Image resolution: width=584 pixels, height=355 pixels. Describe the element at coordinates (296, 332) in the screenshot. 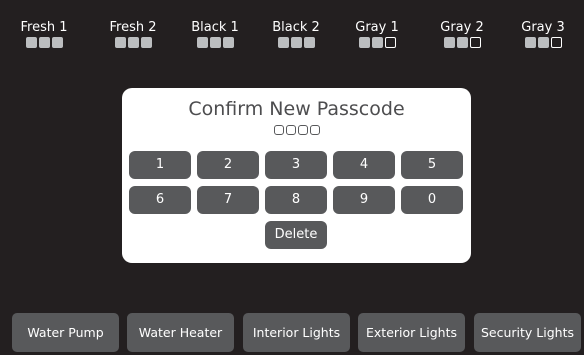

I see `interior-lights-button: Interior Lights` at that location.